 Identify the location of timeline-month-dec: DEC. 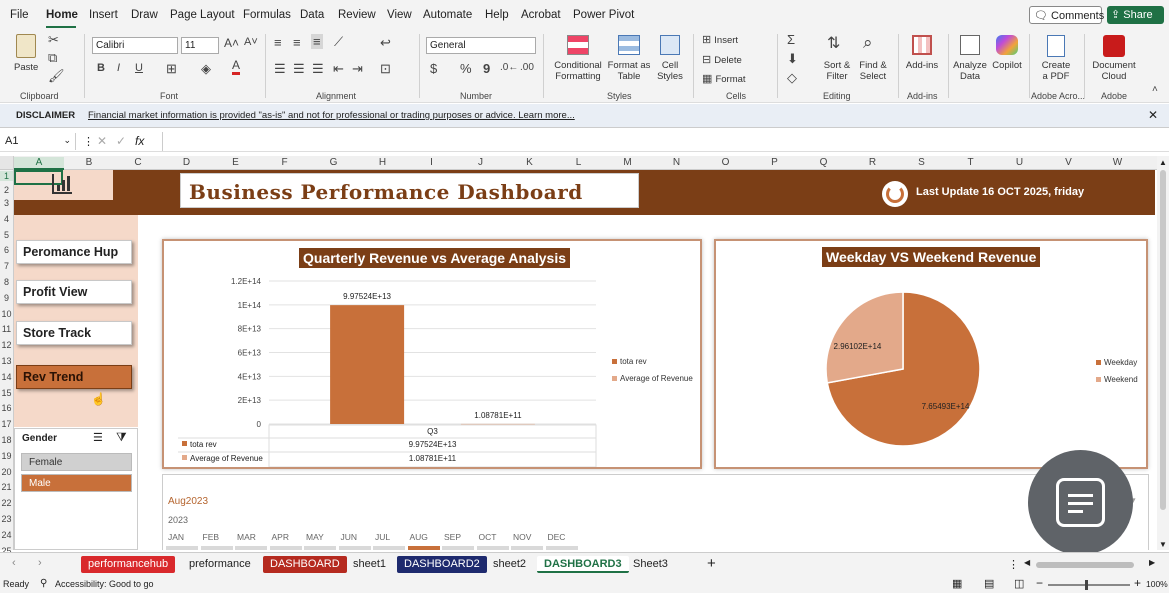
(557, 537).